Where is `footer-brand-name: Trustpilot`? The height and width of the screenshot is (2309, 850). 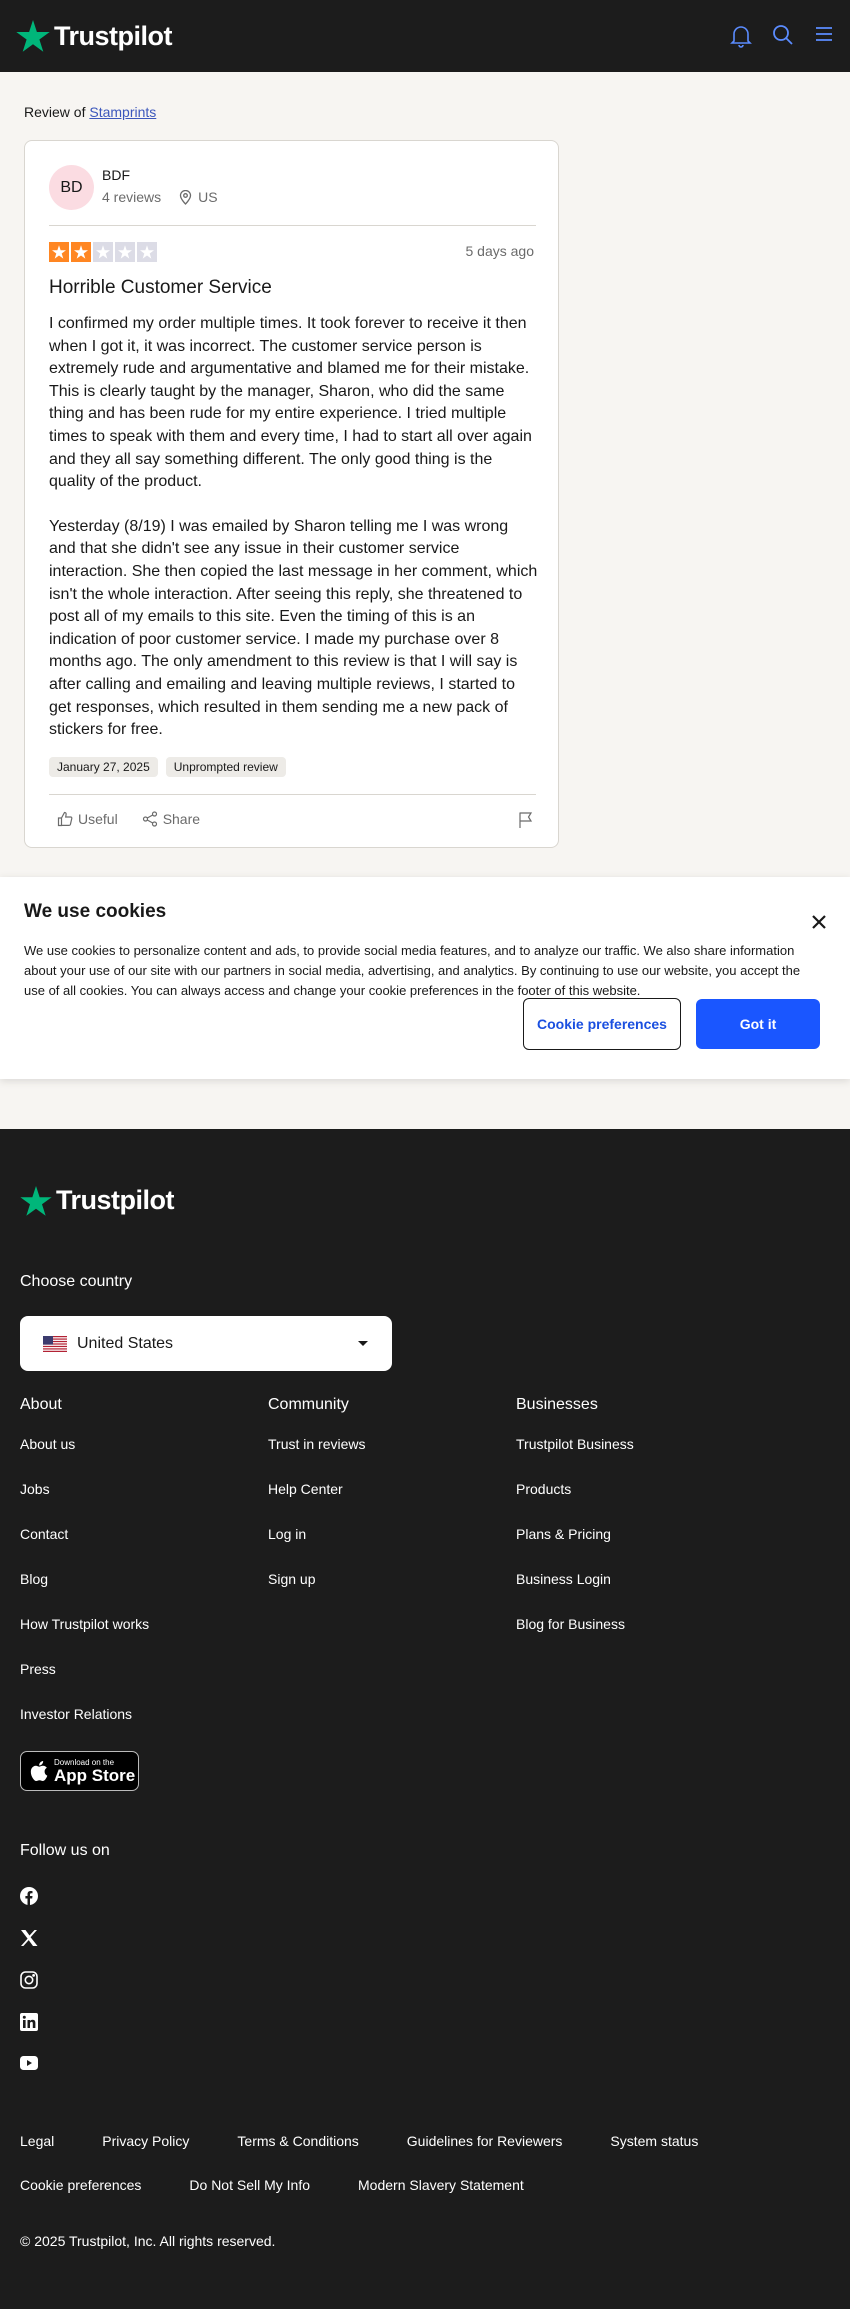
footer-brand-name: Trustpilot is located at coordinates (115, 1200).